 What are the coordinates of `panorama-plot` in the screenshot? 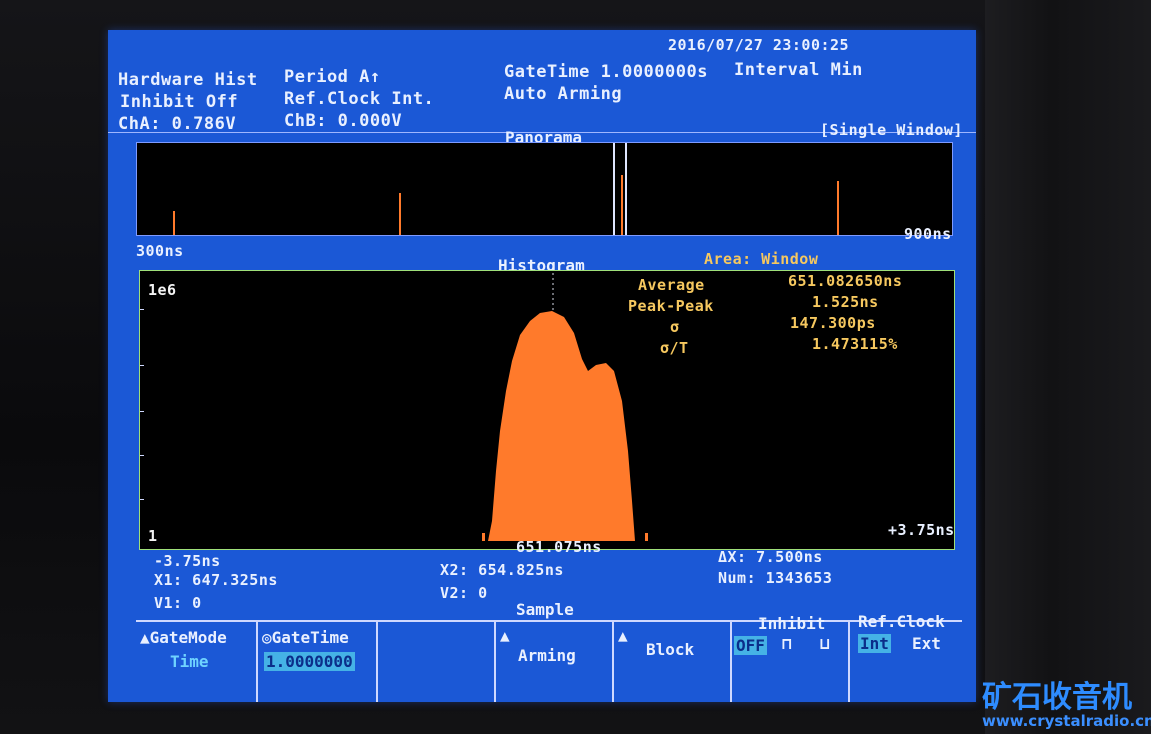 It's located at (544, 189).